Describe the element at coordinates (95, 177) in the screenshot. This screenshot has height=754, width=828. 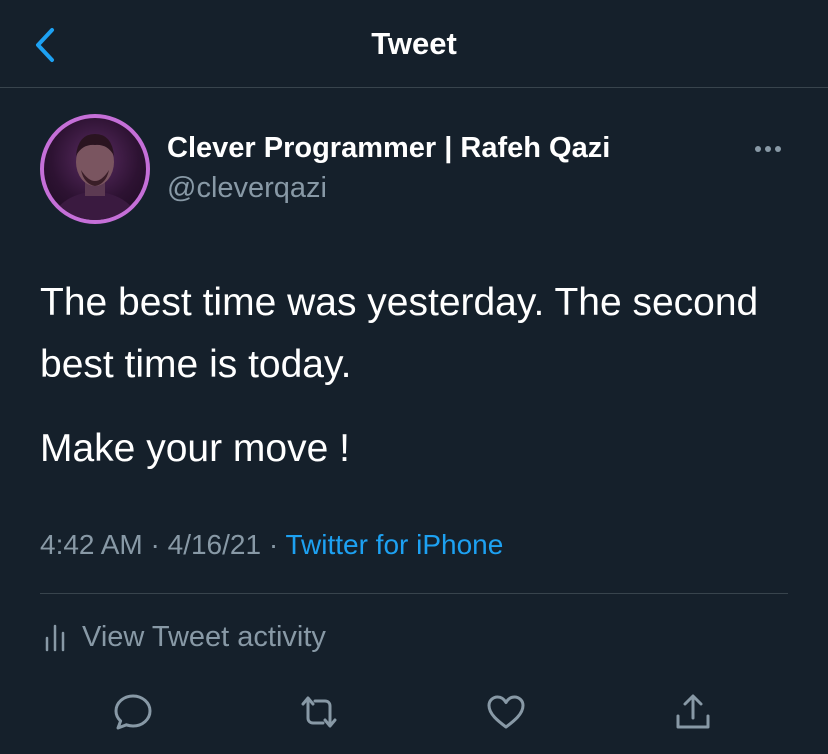
I see `avatar-image` at that location.